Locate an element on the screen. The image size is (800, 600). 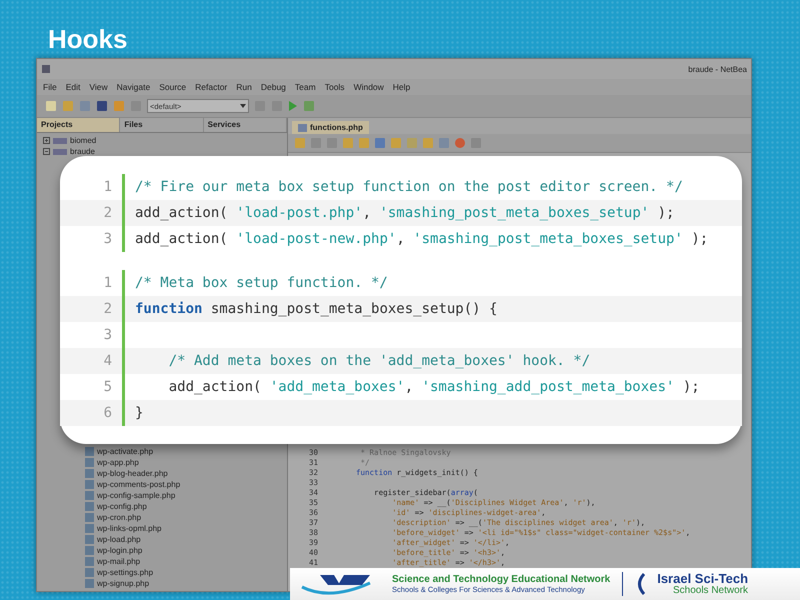
project-item: braude is located at coordinates (82, 151).